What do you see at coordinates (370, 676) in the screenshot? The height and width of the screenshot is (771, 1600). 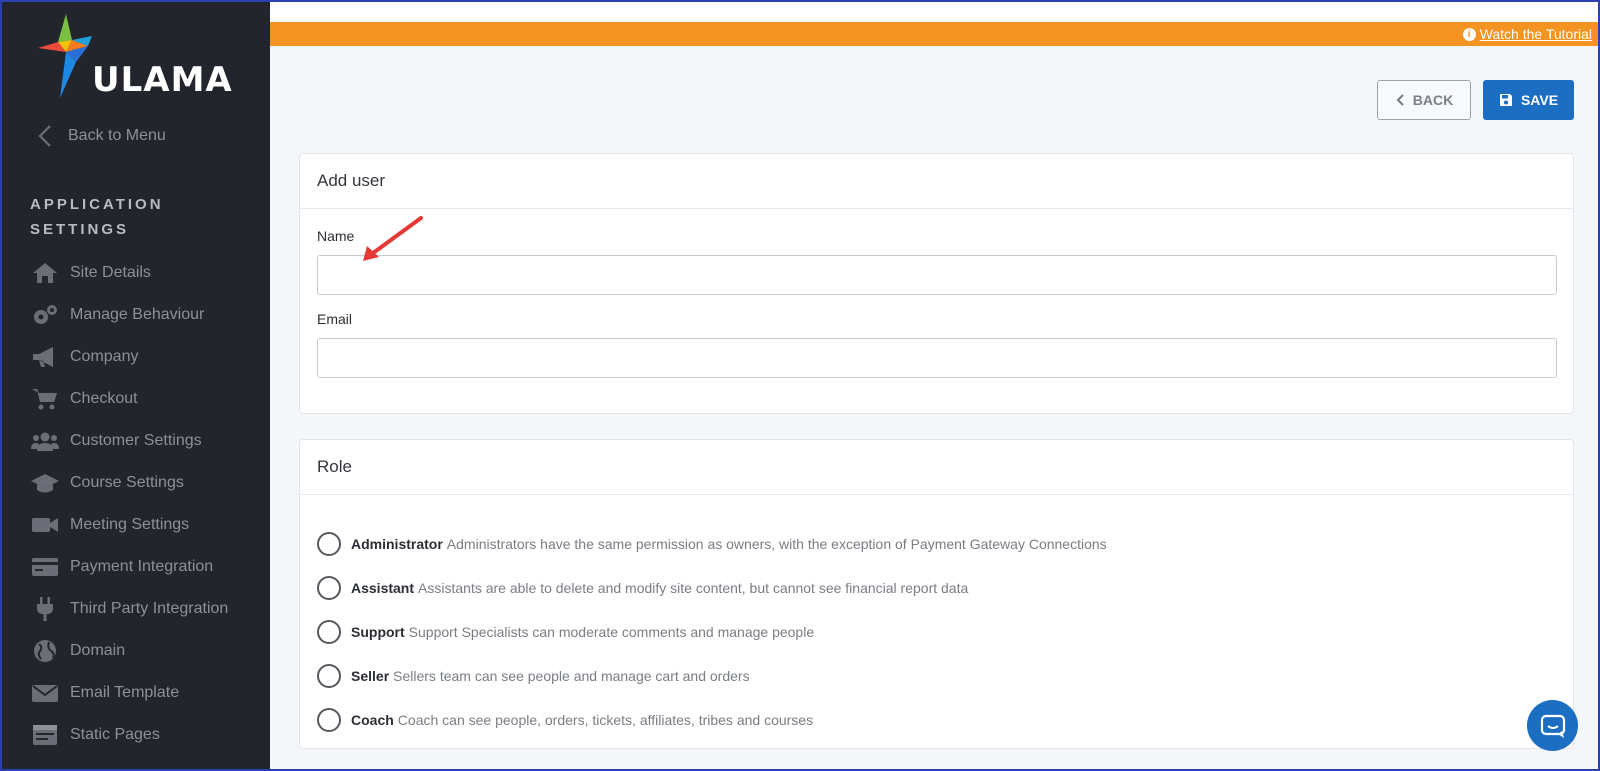 I see `role-name: Seller` at bounding box center [370, 676].